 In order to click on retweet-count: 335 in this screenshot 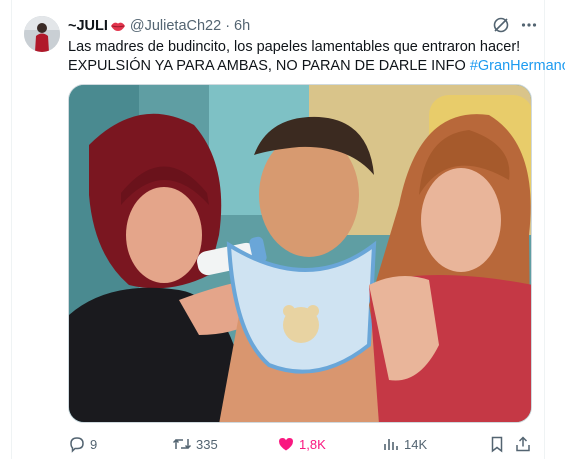, I will do `click(207, 444)`.